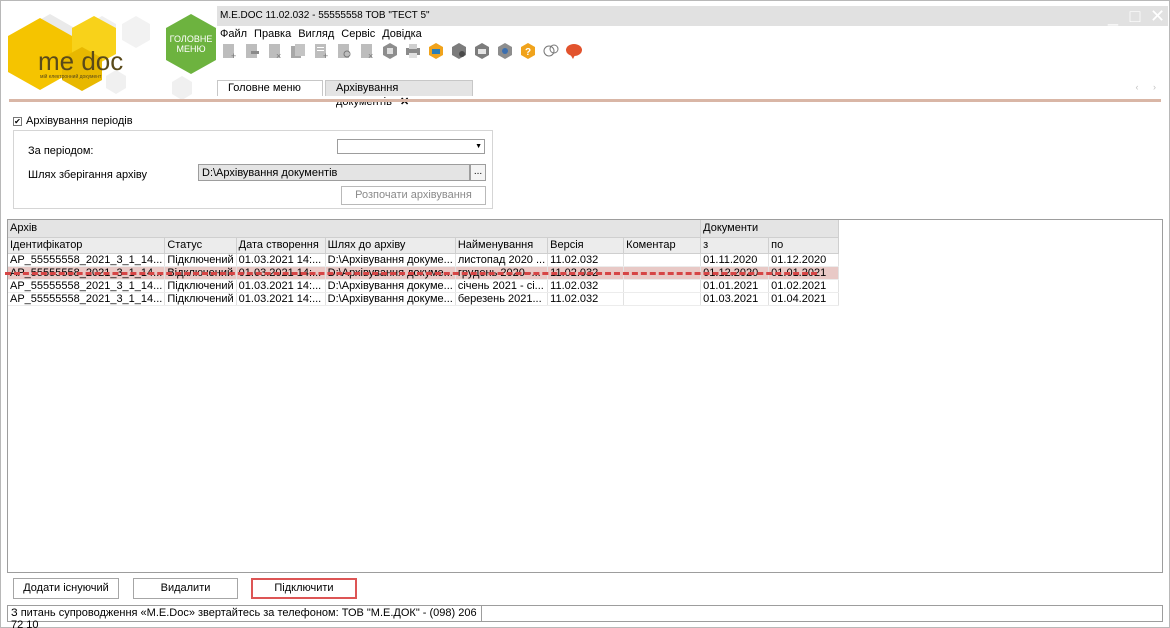  Describe the element at coordinates (264, 88) in the screenshot. I see `tab-main-menu-label: Головне меню` at that location.